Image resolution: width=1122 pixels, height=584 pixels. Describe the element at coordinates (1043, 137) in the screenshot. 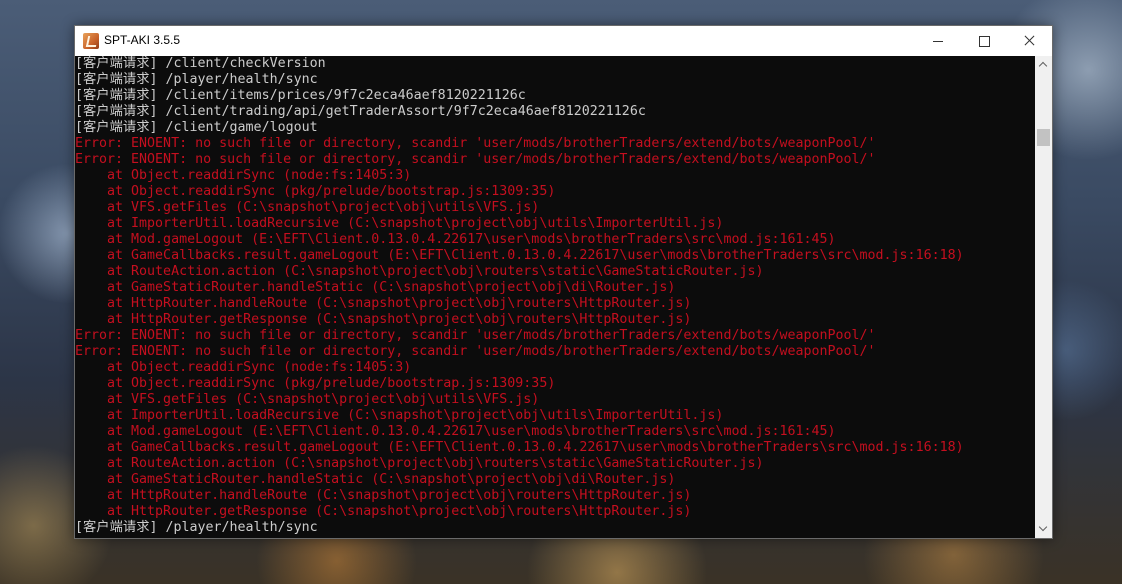

I see `scroll-thumb` at that location.